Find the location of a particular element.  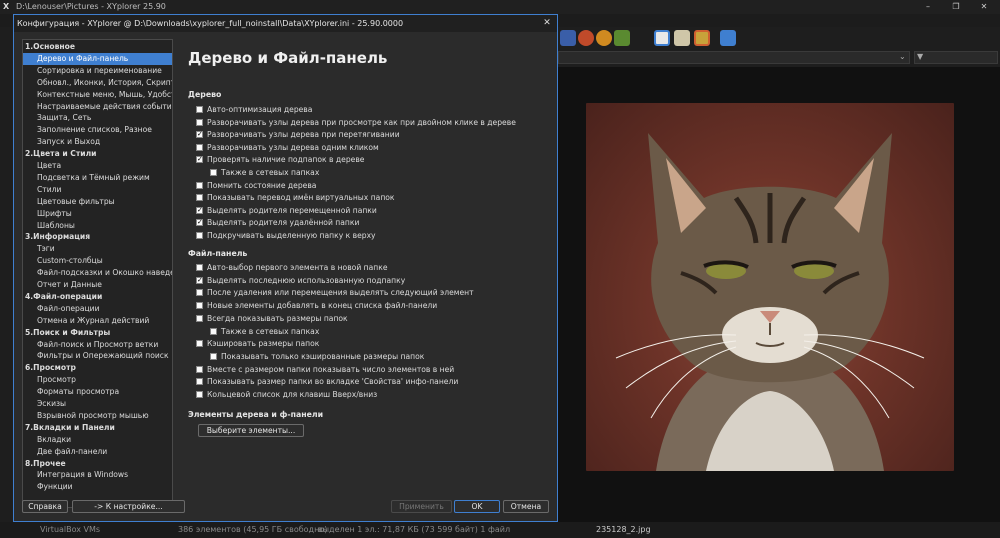

tools-icon is located at coordinates (728, 38).